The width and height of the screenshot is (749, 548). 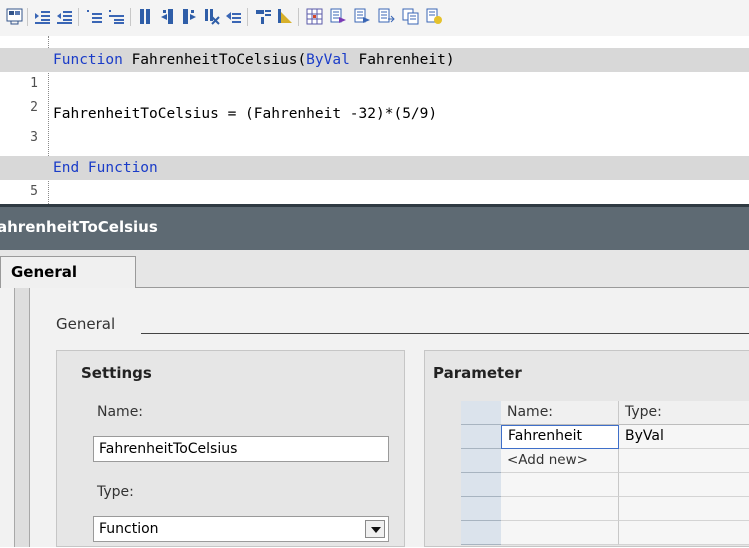 I want to click on code-token: Function, so click(x=88, y=60).